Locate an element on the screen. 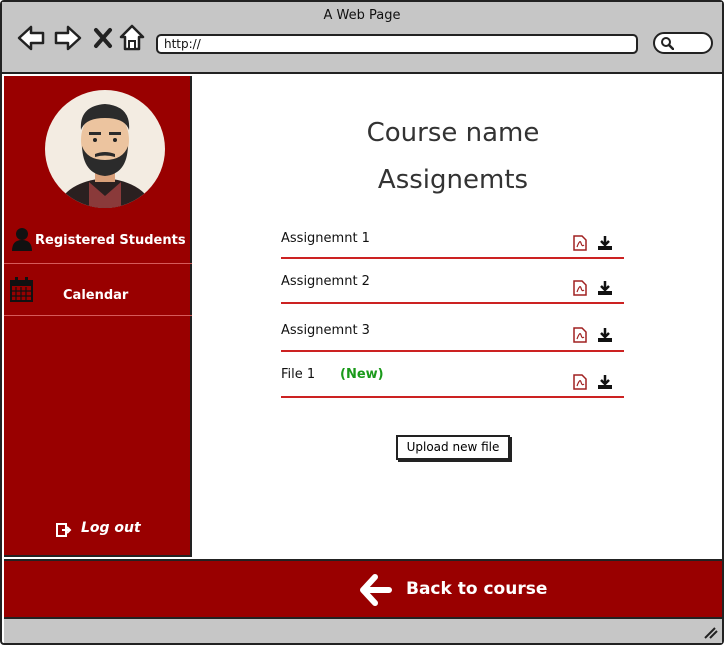 Image resolution: width=724 pixels, height=645 pixels. sidebar-item-label: Calendar is located at coordinates (96, 295).